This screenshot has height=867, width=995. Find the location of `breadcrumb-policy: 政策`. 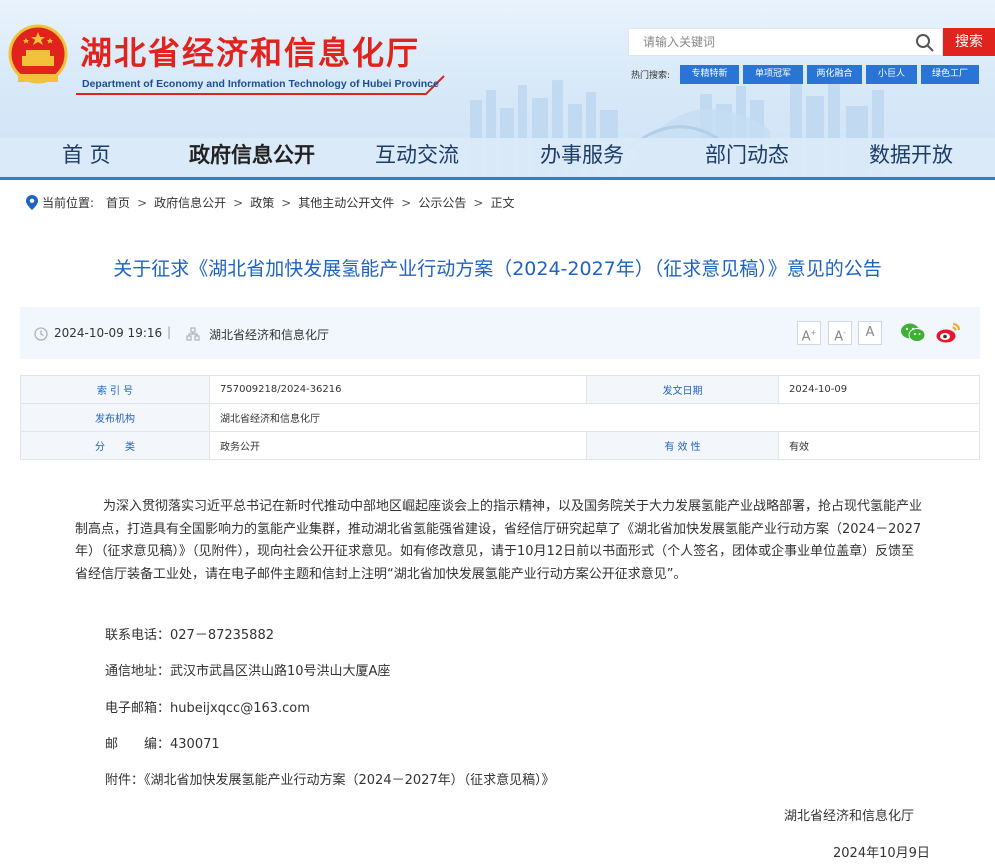

breadcrumb-policy: 政策 is located at coordinates (262, 202).